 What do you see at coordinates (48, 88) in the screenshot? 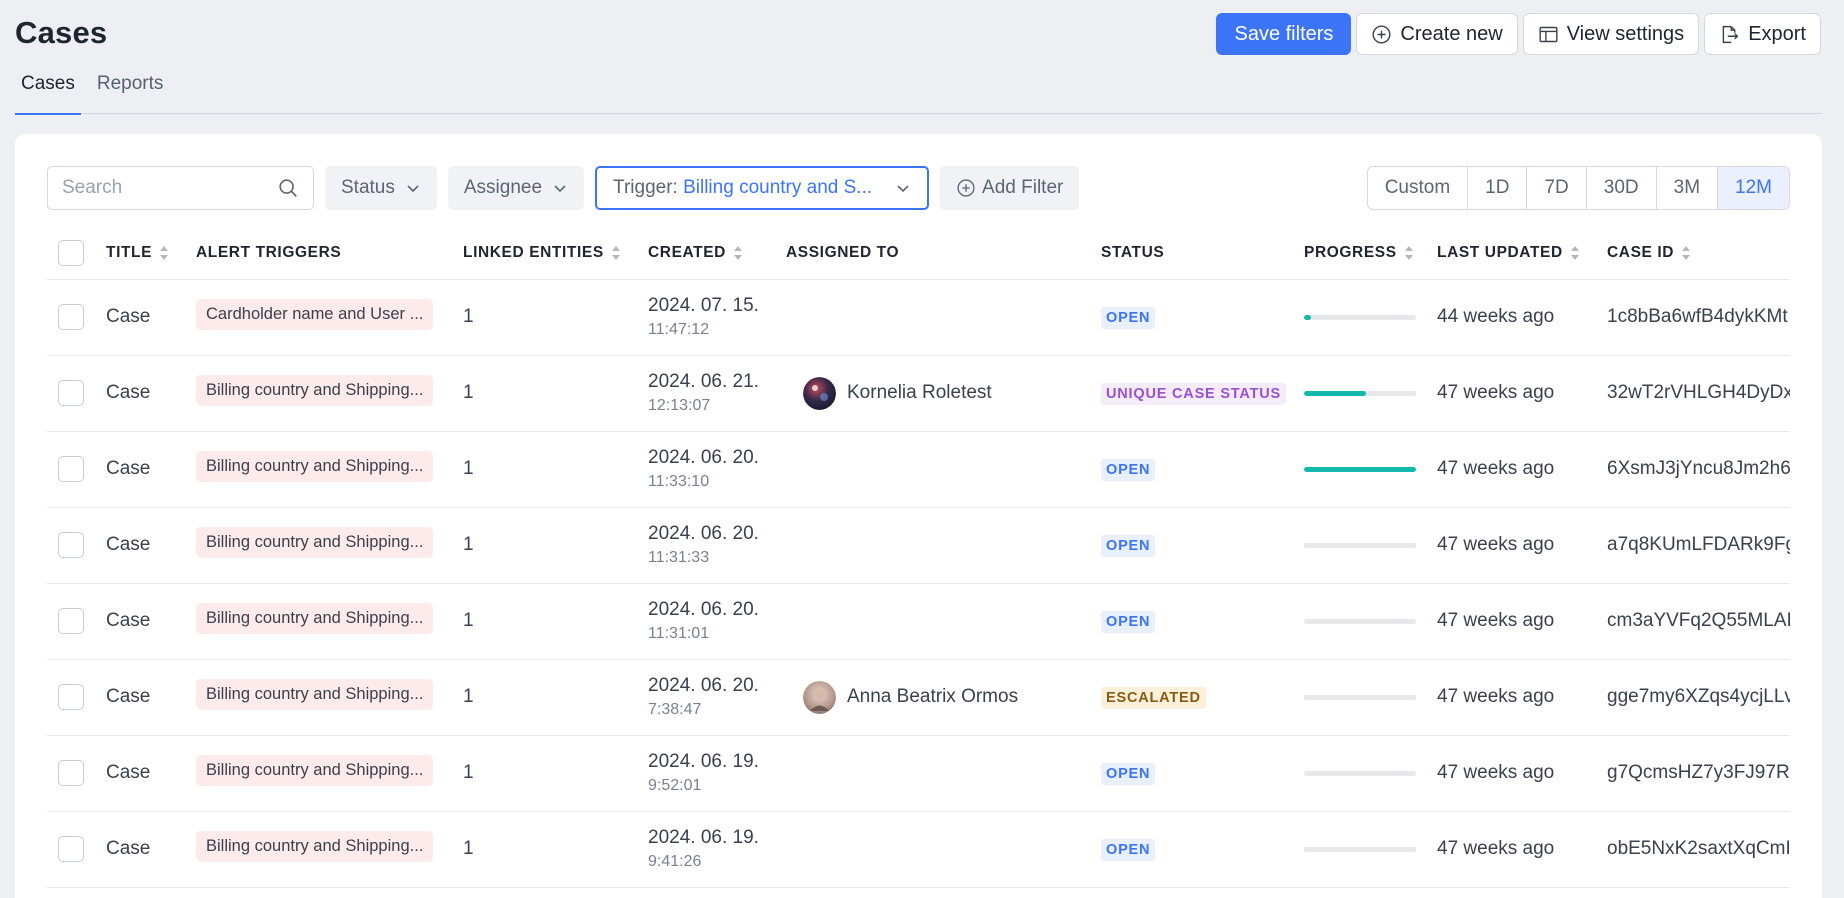
I see `tab-cases: Cases` at bounding box center [48, 88].